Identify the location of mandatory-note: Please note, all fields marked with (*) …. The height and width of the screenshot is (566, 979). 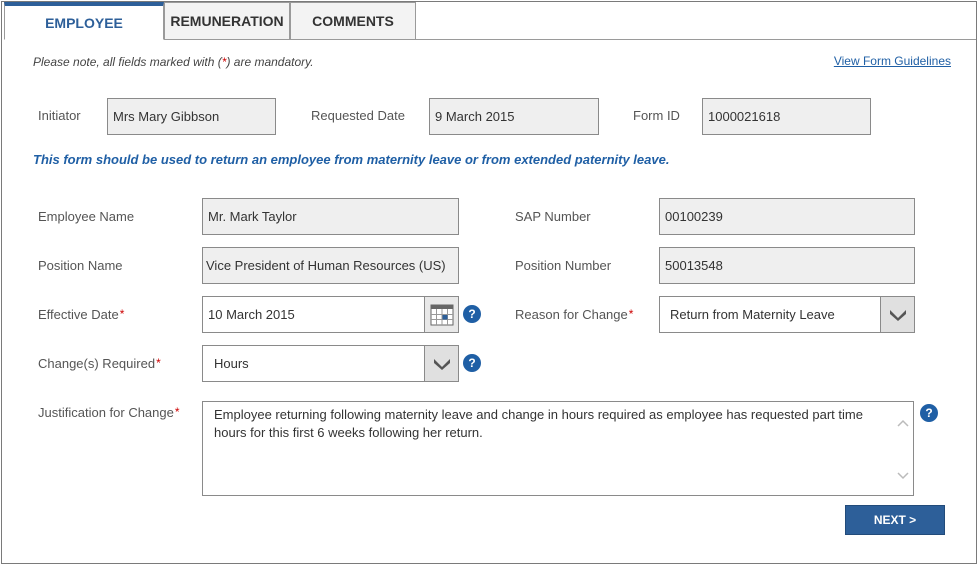
(173, 62).